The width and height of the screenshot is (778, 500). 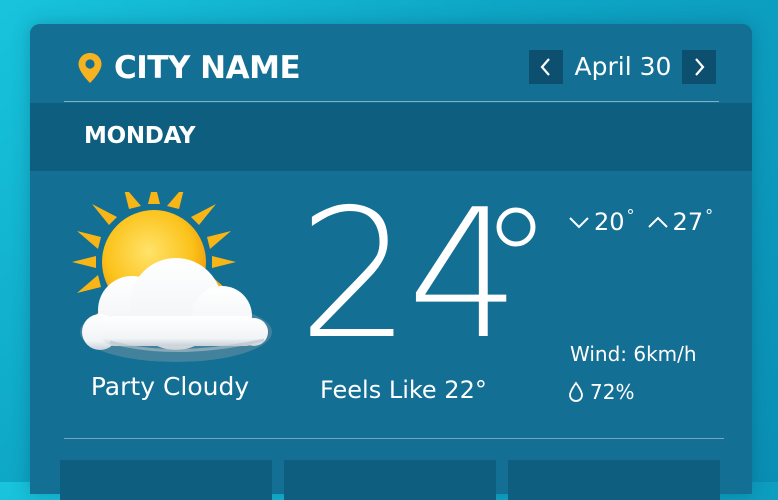 I want to click on wind-speed: Wind: 6km/h, so click(x=633, y=354).